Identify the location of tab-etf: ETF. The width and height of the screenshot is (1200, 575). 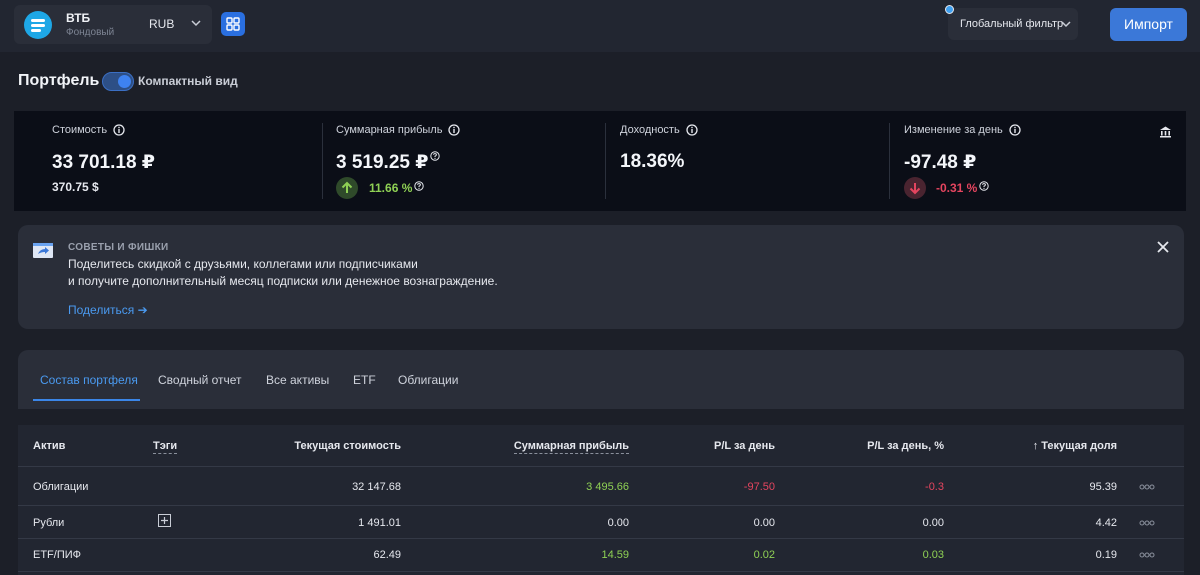
(364, 380).